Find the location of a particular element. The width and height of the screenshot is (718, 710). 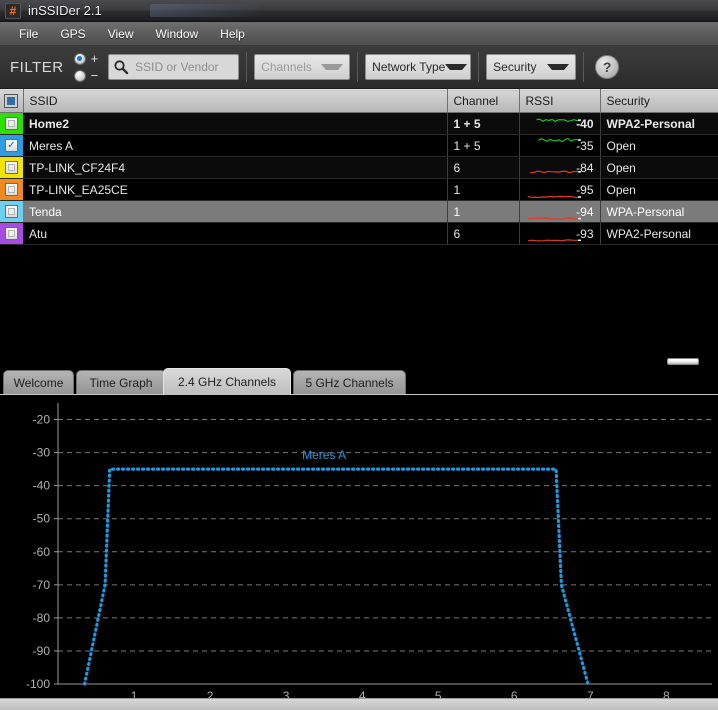

table-row: TP-LINK_CF24F4 6 -84 Open is located at coordinates (359, 167).